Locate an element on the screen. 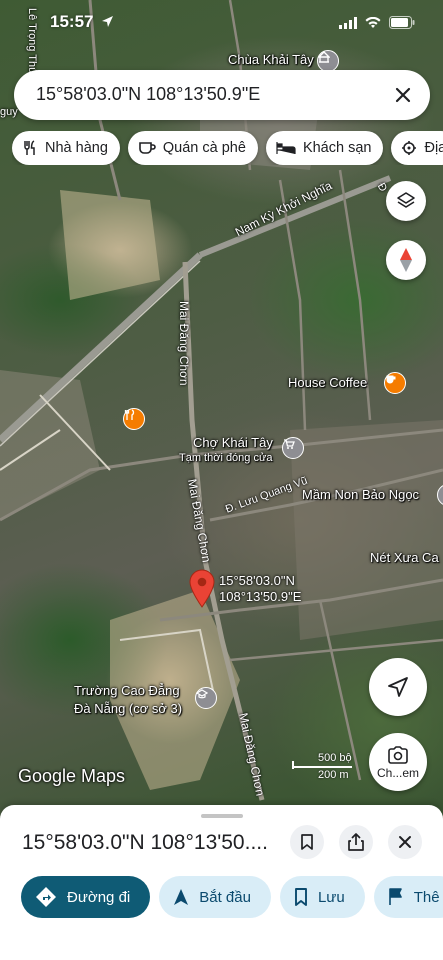 This screenshot has height=960, width=443. compass-icon is located at coordinates (406, 260).